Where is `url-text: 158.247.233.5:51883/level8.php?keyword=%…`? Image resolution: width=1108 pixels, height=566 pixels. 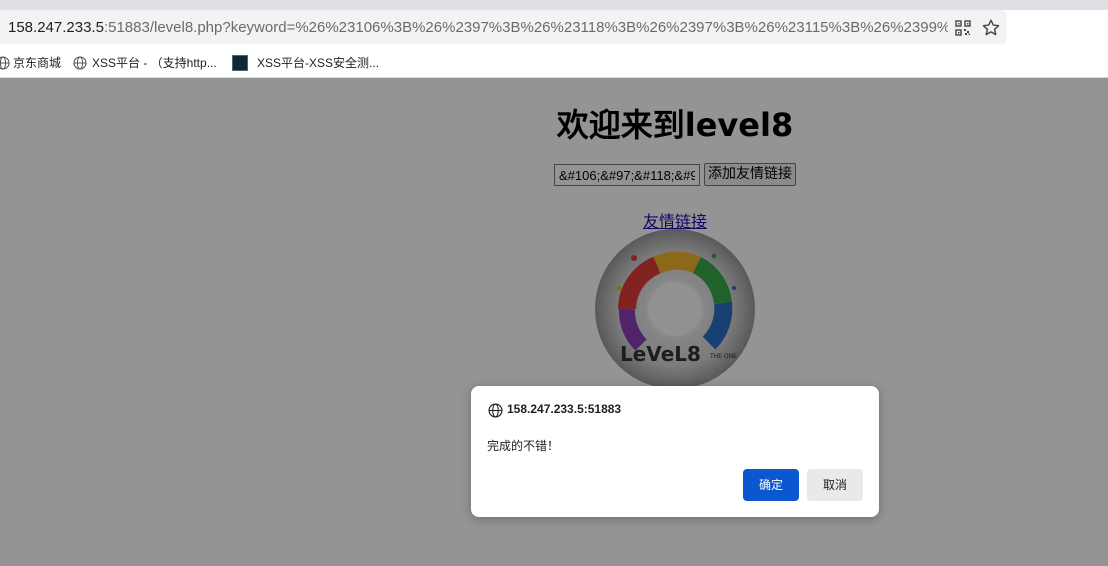
url-text: 158.247.233.5:51883/level8.php?keyword=%… is located at coordinates (478, 28).